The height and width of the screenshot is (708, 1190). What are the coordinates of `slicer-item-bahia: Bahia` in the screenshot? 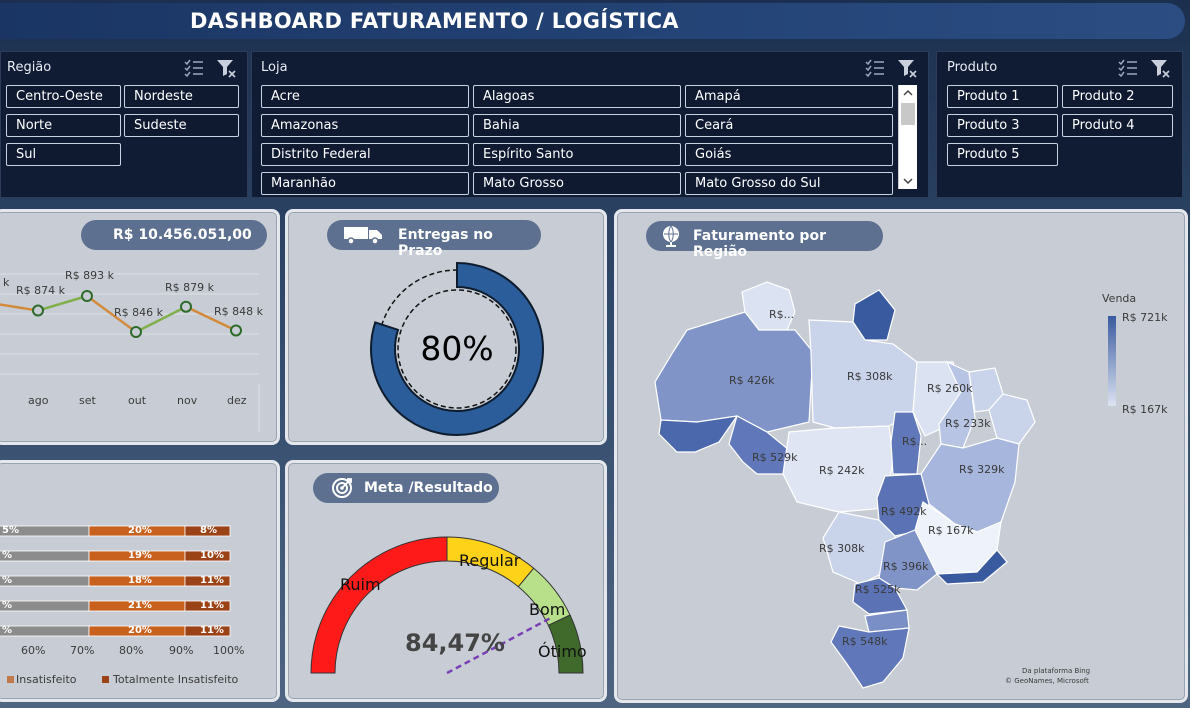 It's located at (577, 125).